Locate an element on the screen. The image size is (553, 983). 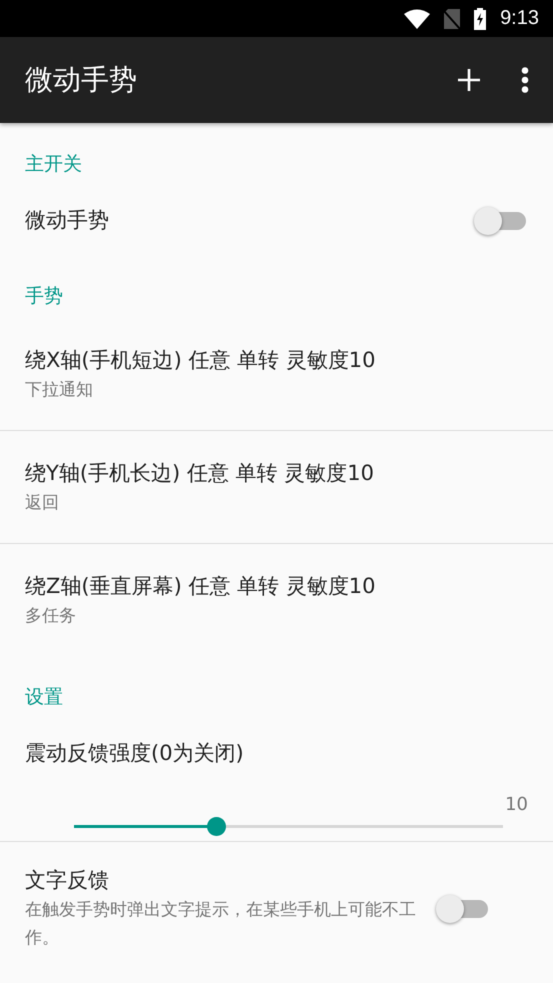
gesture-list-item: 绕X轴(手机短边) 任意 单转 灵敏度10 下拉通知 is located at coordinates (276, 373).